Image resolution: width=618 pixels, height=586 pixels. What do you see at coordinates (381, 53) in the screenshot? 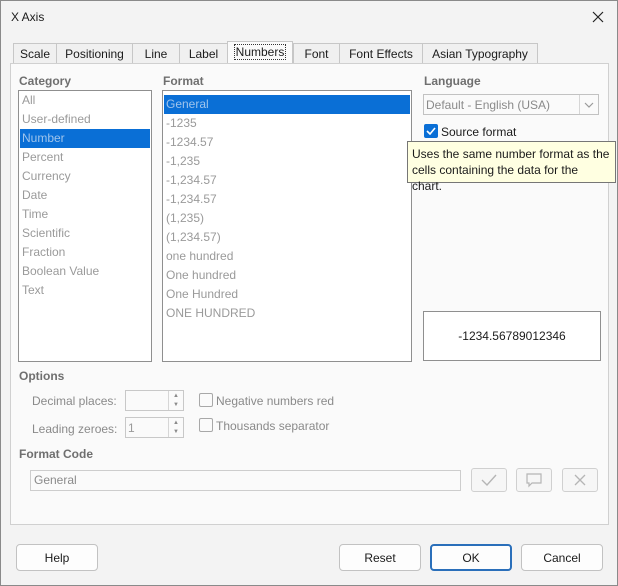
I see `tab-font-effects: Font Effects` at bounding box center [381, 53].